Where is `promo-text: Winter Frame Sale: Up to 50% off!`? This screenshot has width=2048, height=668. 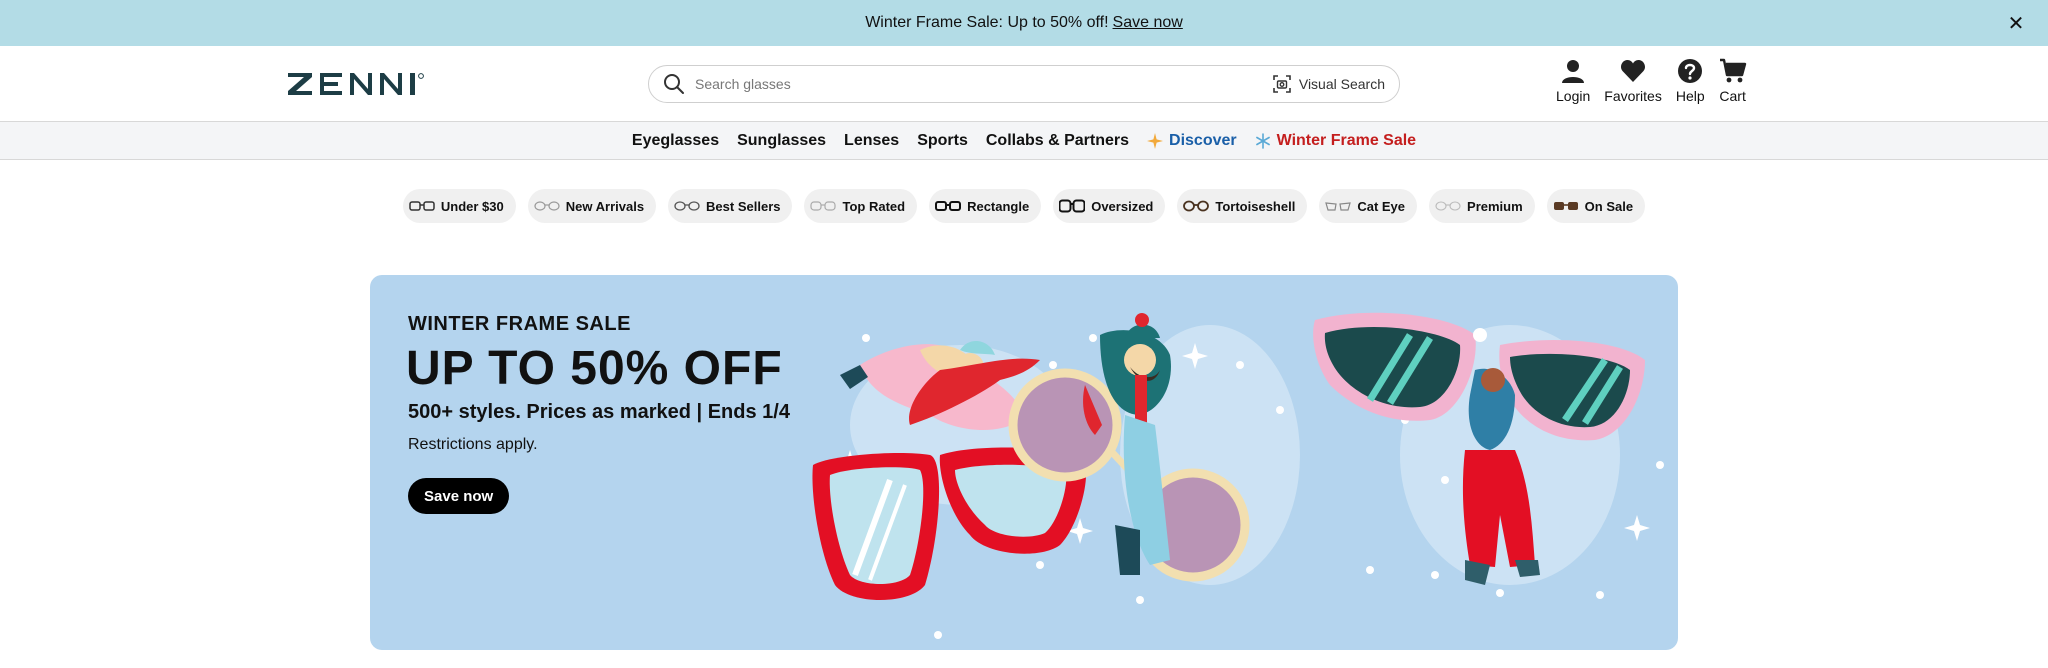
promo-text: Winter Frame Sale: Up to 50% off! is located at coordinates (987, 22).